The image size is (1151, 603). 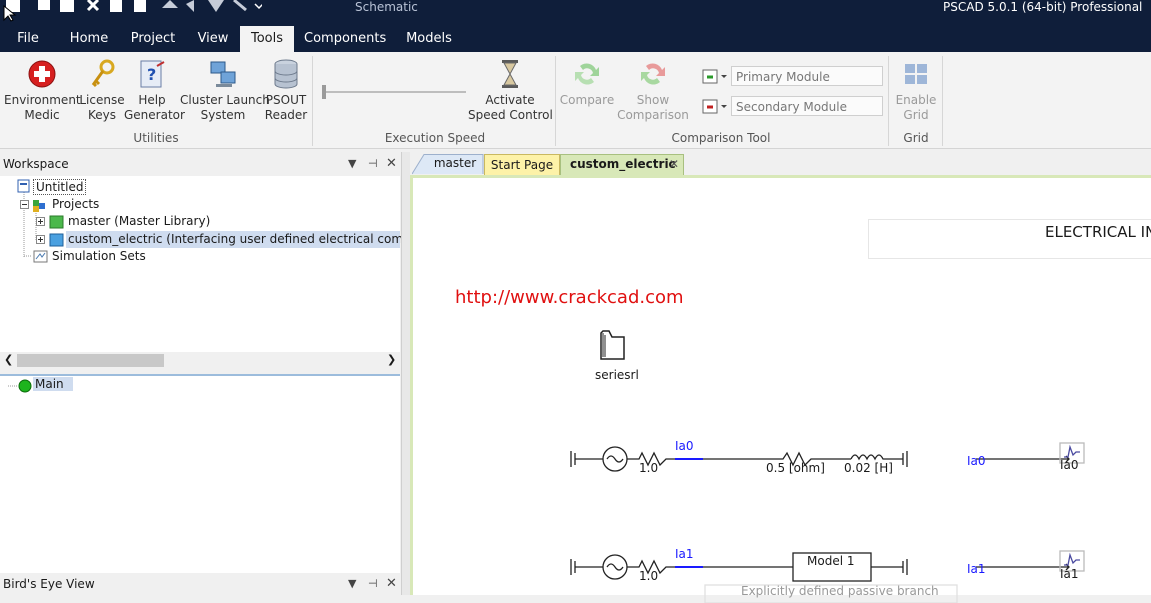 What do you see at coordinates (522, 164) in the screenshot?
I see `tab-start-page: Start Page` at bounding box center [522, 164].